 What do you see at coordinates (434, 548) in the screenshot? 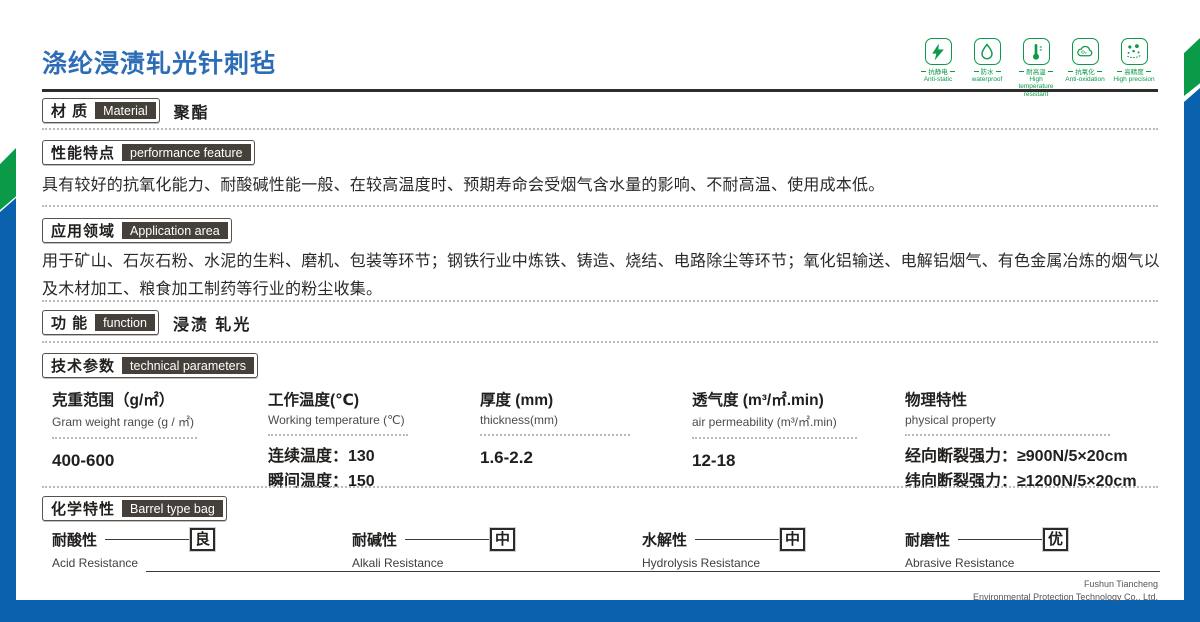
I see `chem-alkali-resistance: 耐碱性 中 Alkali Resistance` at bounding box center [434, 548].